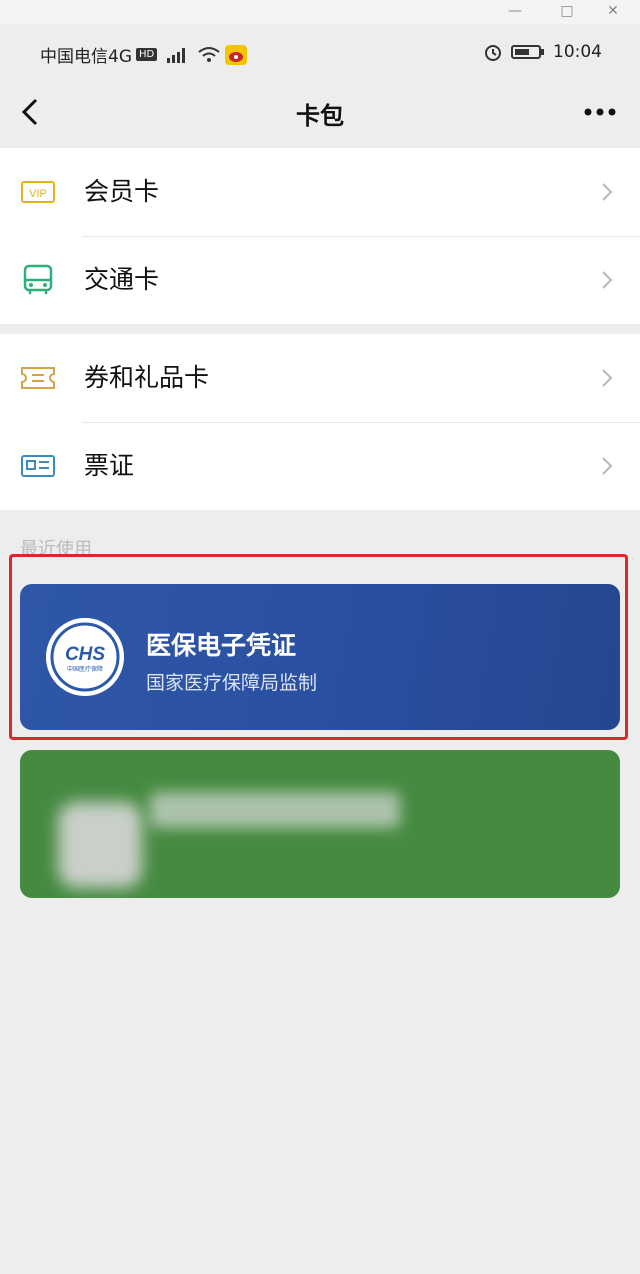  I want to click on blurred-title, so click(275, 810).